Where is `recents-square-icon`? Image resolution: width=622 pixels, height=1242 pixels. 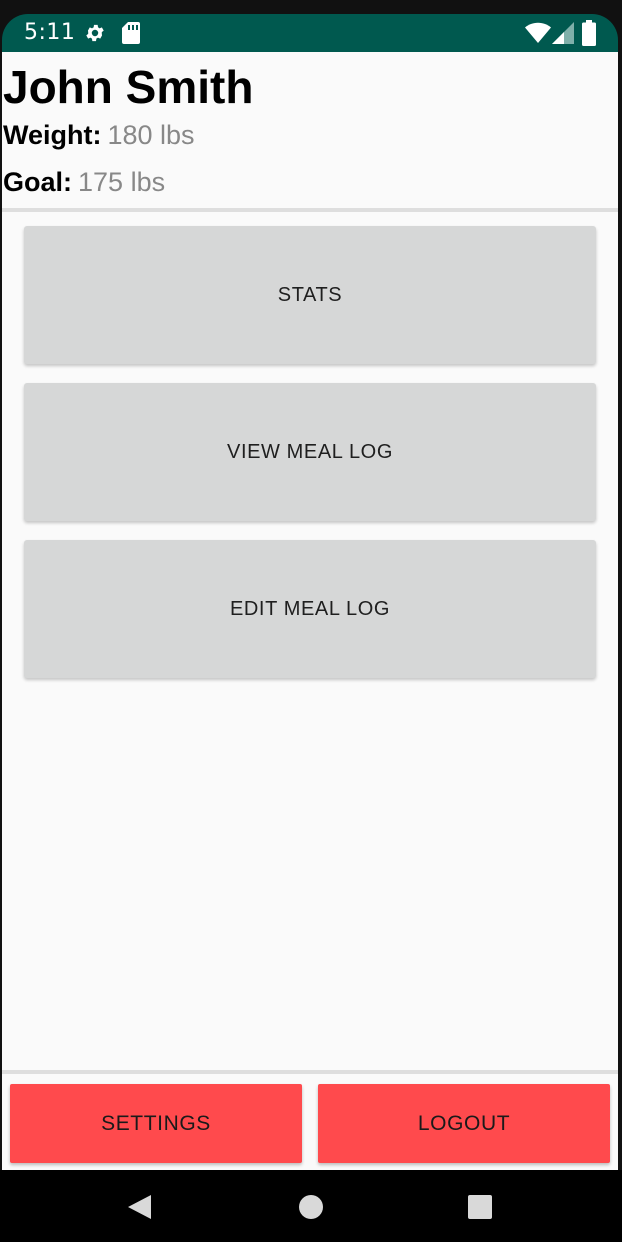 recents-square-icon is located at coordinates (480, 1207).